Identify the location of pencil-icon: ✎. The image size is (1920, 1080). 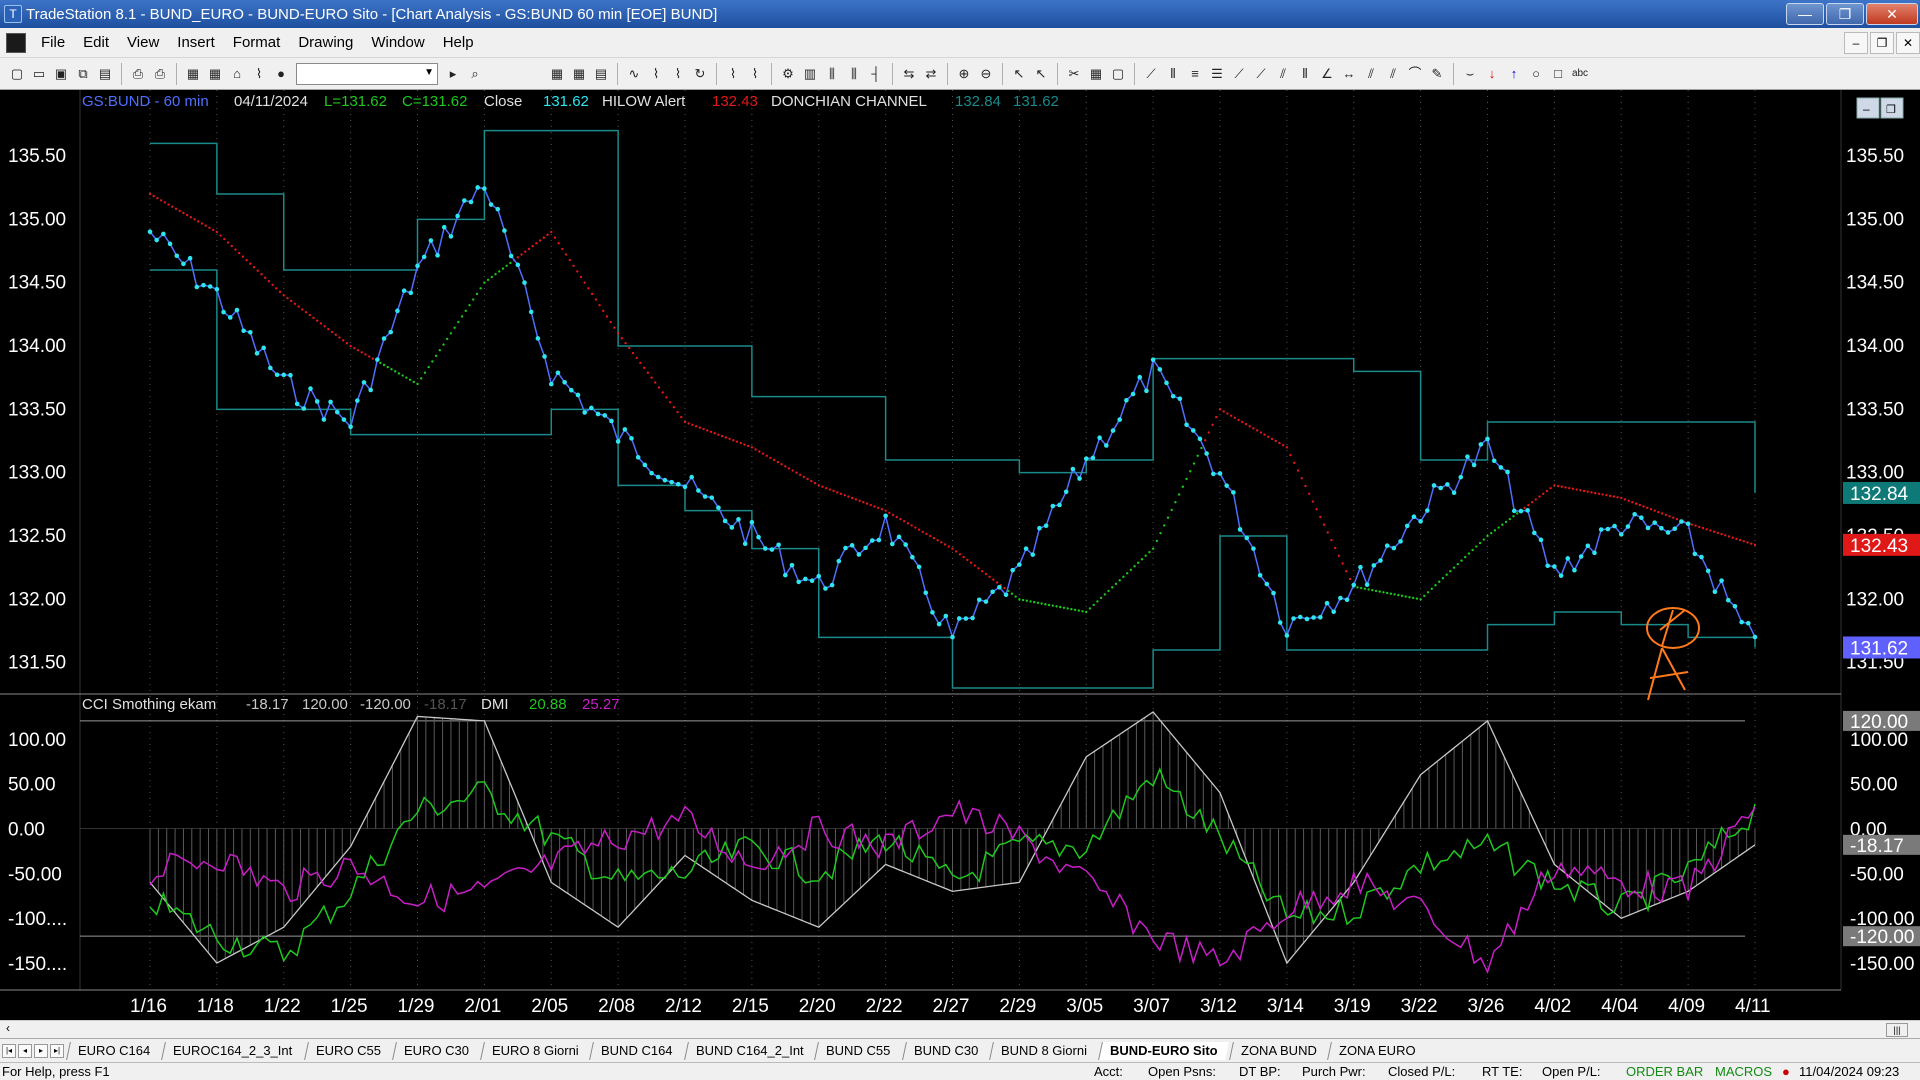
(1437, 74).